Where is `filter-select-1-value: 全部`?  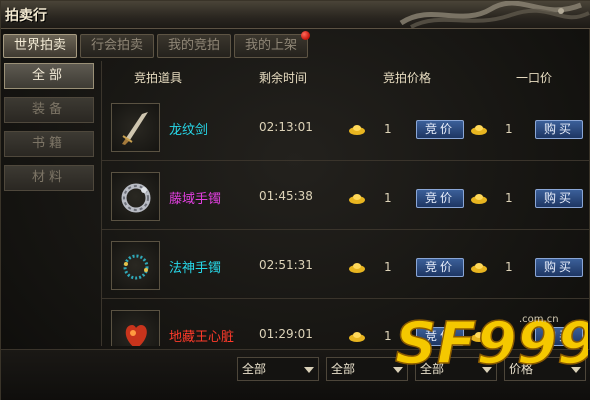
filter-select-1-value: 全部 is located at coordinates (254, 369).